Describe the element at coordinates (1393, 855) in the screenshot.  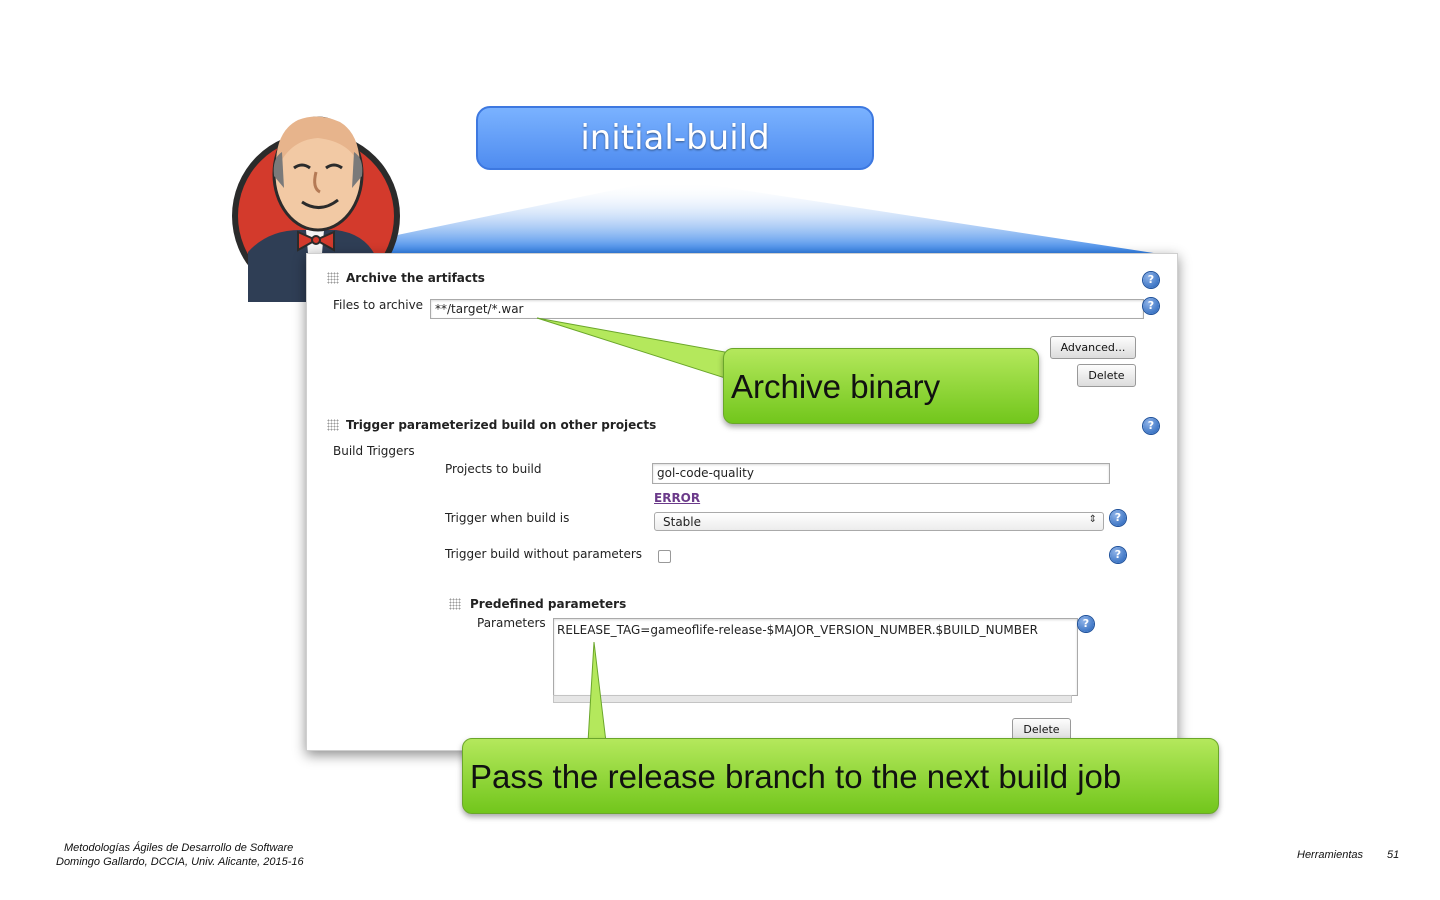
I see `footer-page-number: 51` at that location.